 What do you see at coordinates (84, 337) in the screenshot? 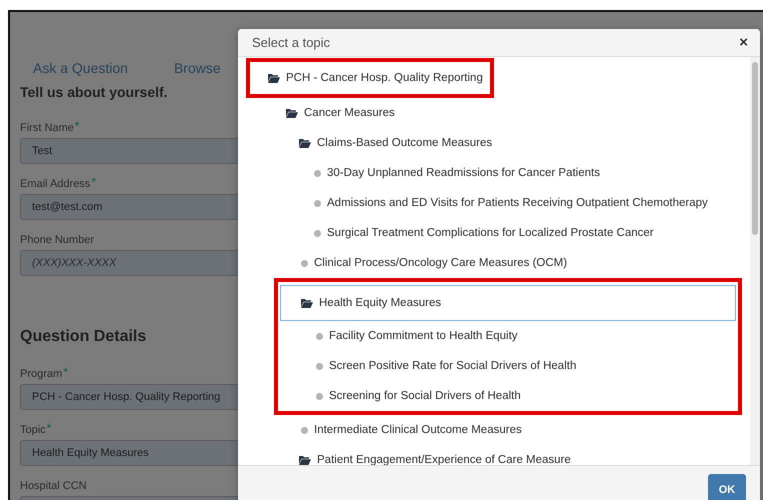
I see `section-heading: Question Details` at bounding box center [84, 337].